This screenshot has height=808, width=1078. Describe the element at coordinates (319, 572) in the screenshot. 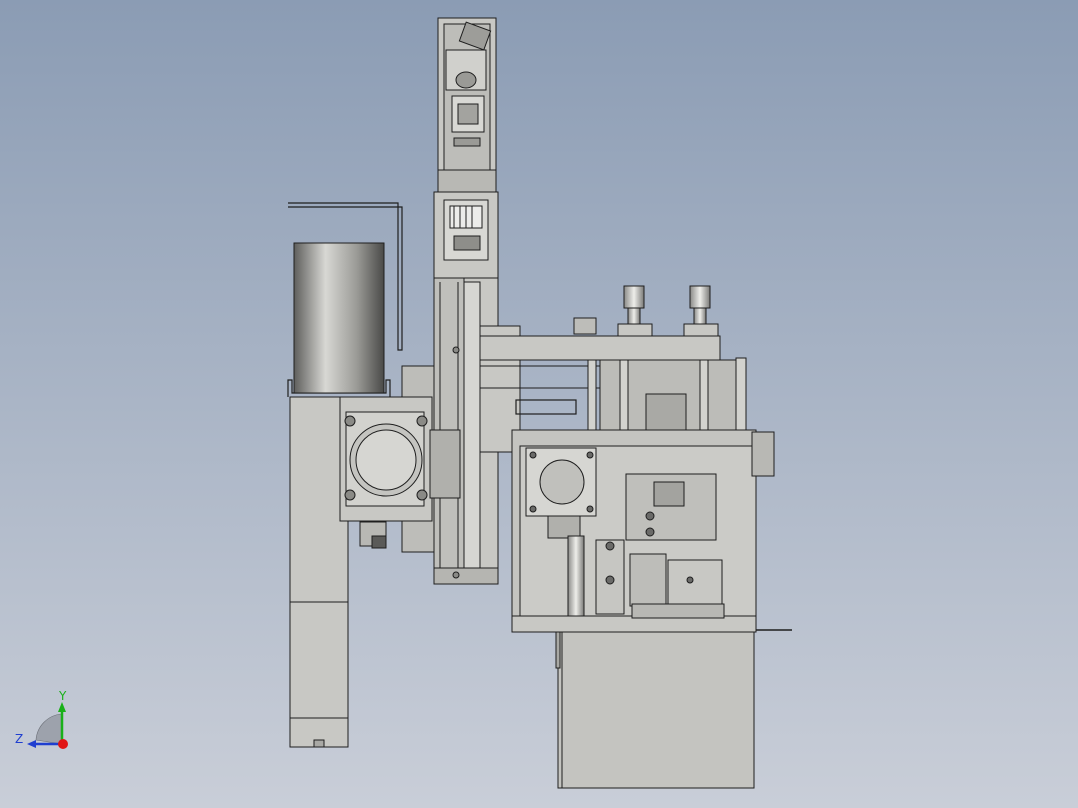

I see `left-column-base` at that location.